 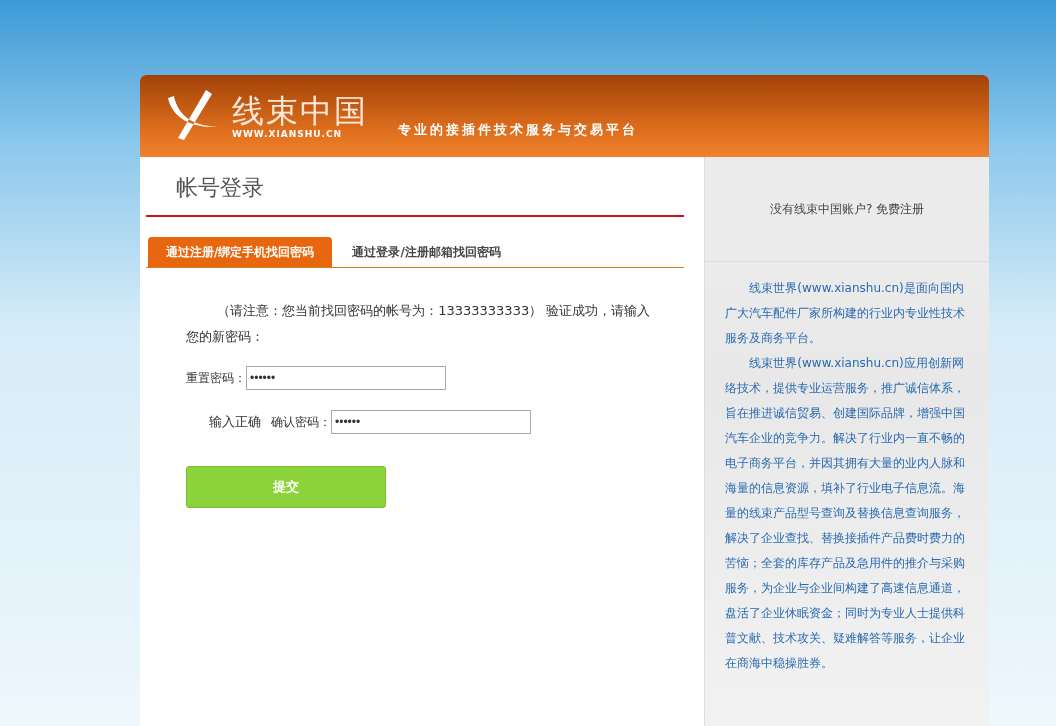 I want to click on about-paragraph: 线束世界(www.xianshu.cn)应用创新网络技术，提供专业运营服务，推广诚信体系，旨在推进诚信贸易、创建国际品牌，增强中国汽车企业的竞争力。解决了行业内一直不畅的电子商务平台，并因其拥有大量的业内人脉和海量的信息资源，填补了行业电子信息流。海量的线束产品型号查询及替换信息查询服务，解决了企业查找、替换接插件产品费时费力的苦恼；全套的库存产品及急用件的推介与采购服务，为企业与企业间构建了高速信息通道，盘活了企业休眠资金；同时为专业人士提供科普文献、技术攻关、疑难解答等服务，让企业在商海中稳操胜券。, so click(x=846, y=513).